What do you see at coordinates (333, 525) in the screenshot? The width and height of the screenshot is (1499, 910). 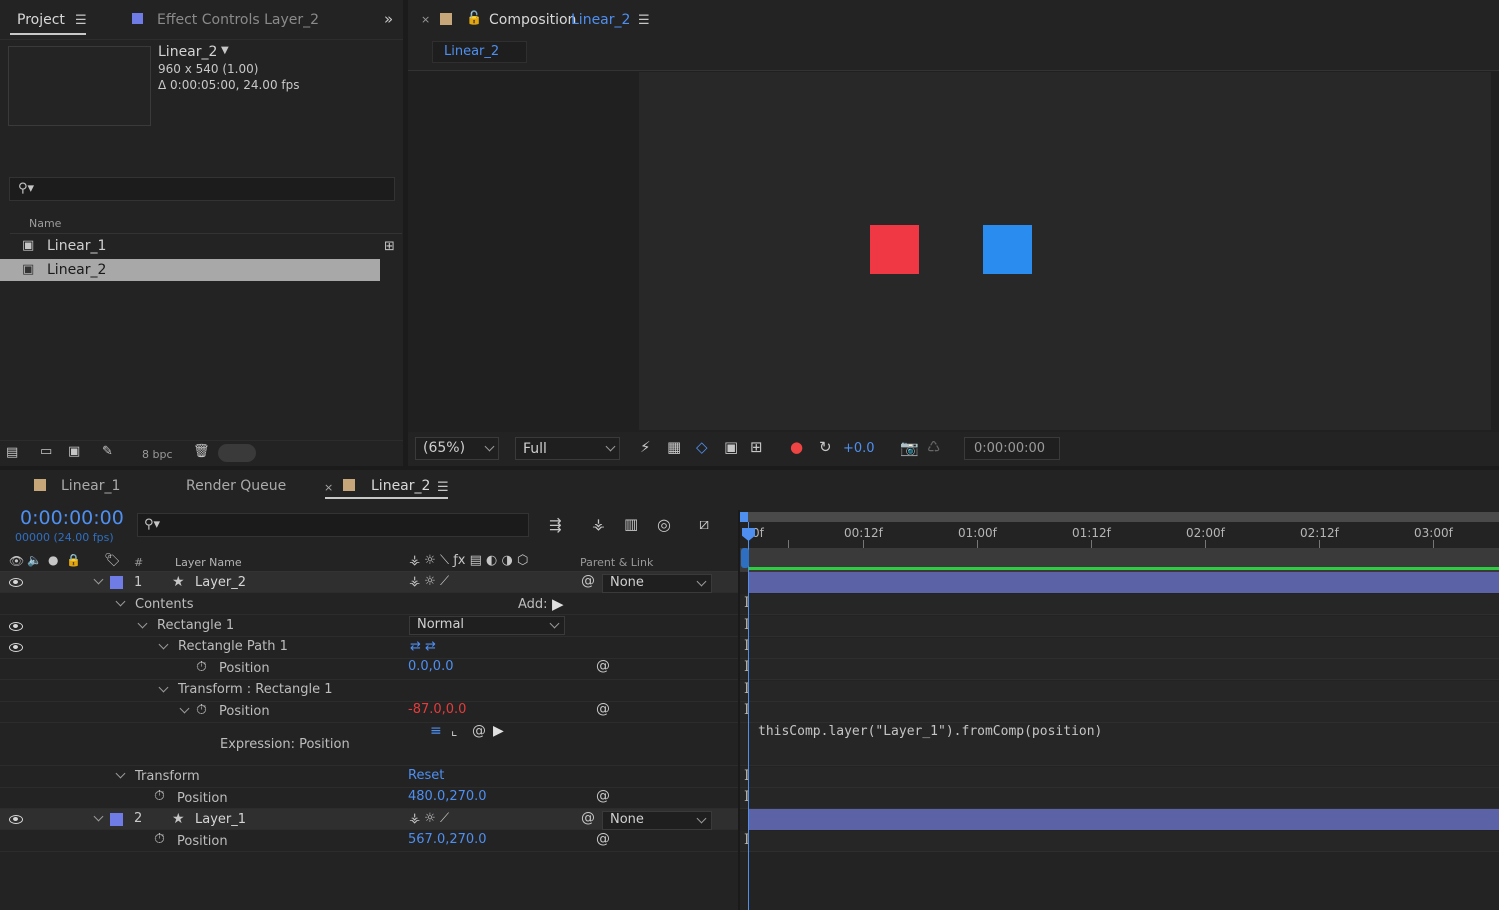 I see `layer-search-input` at bounding box center [333, 525].